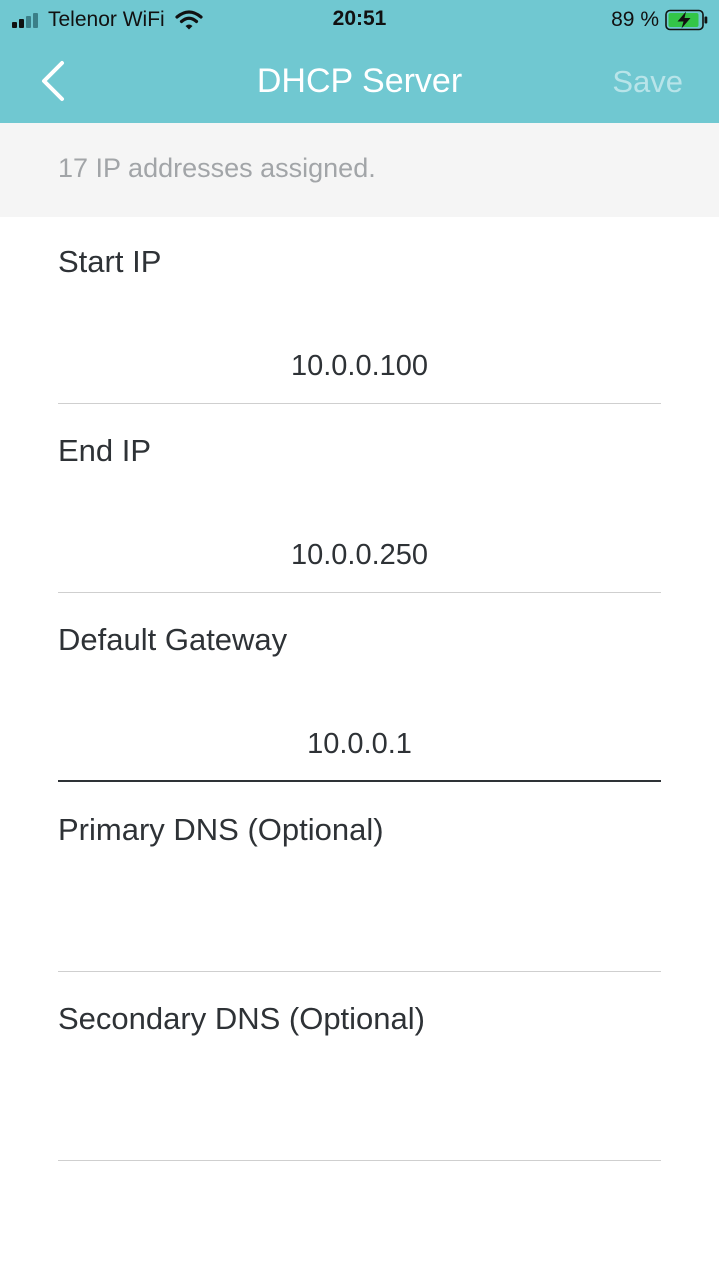 The width and height of the screenshot is (719, 1280). What do you see at coordinates (173, 639) in the screenshot?
I see `default-gateway-label: Default Gateway` at bounding box center [173, 639].